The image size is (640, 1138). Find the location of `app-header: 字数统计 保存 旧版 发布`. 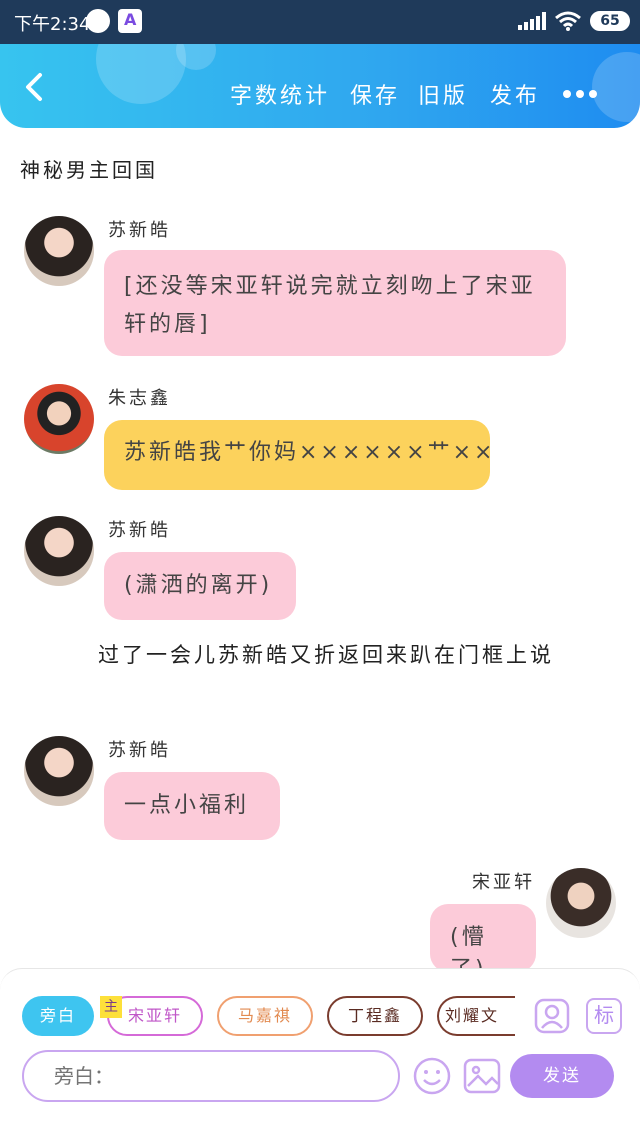

app-header: 字数统计 保存 旧版 发布 is located at coordinates (320, 86).